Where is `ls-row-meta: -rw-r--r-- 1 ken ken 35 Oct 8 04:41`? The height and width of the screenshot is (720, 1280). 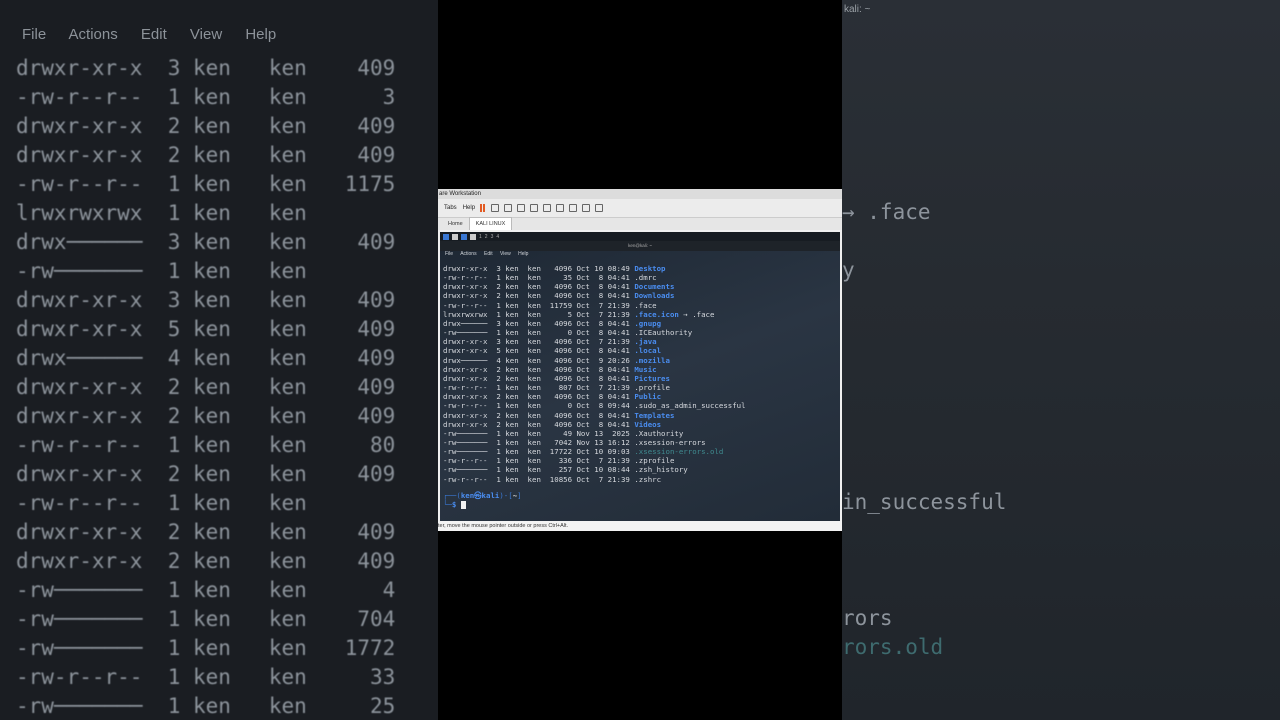 ls-row-meta: -rw-r--r-- 1 ken ken 35 Oct 8 04:41 is located at coordinates (539, 278).